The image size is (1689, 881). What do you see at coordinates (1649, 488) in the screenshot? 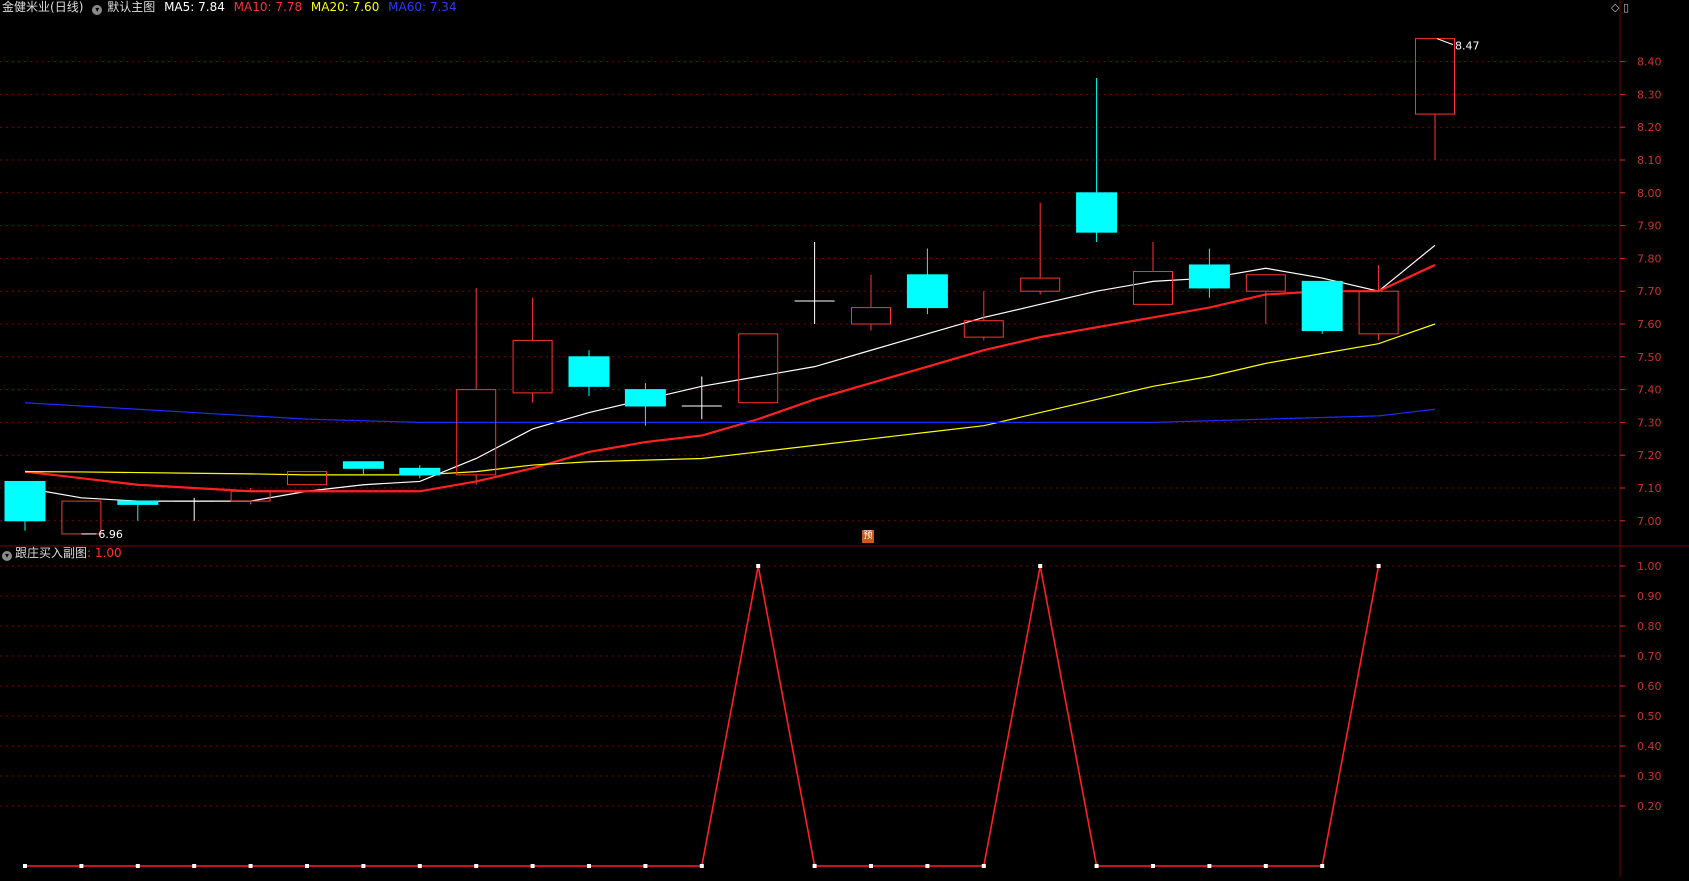
I see `y-tick-label: 7.10` at bounding box center [1649, 488].